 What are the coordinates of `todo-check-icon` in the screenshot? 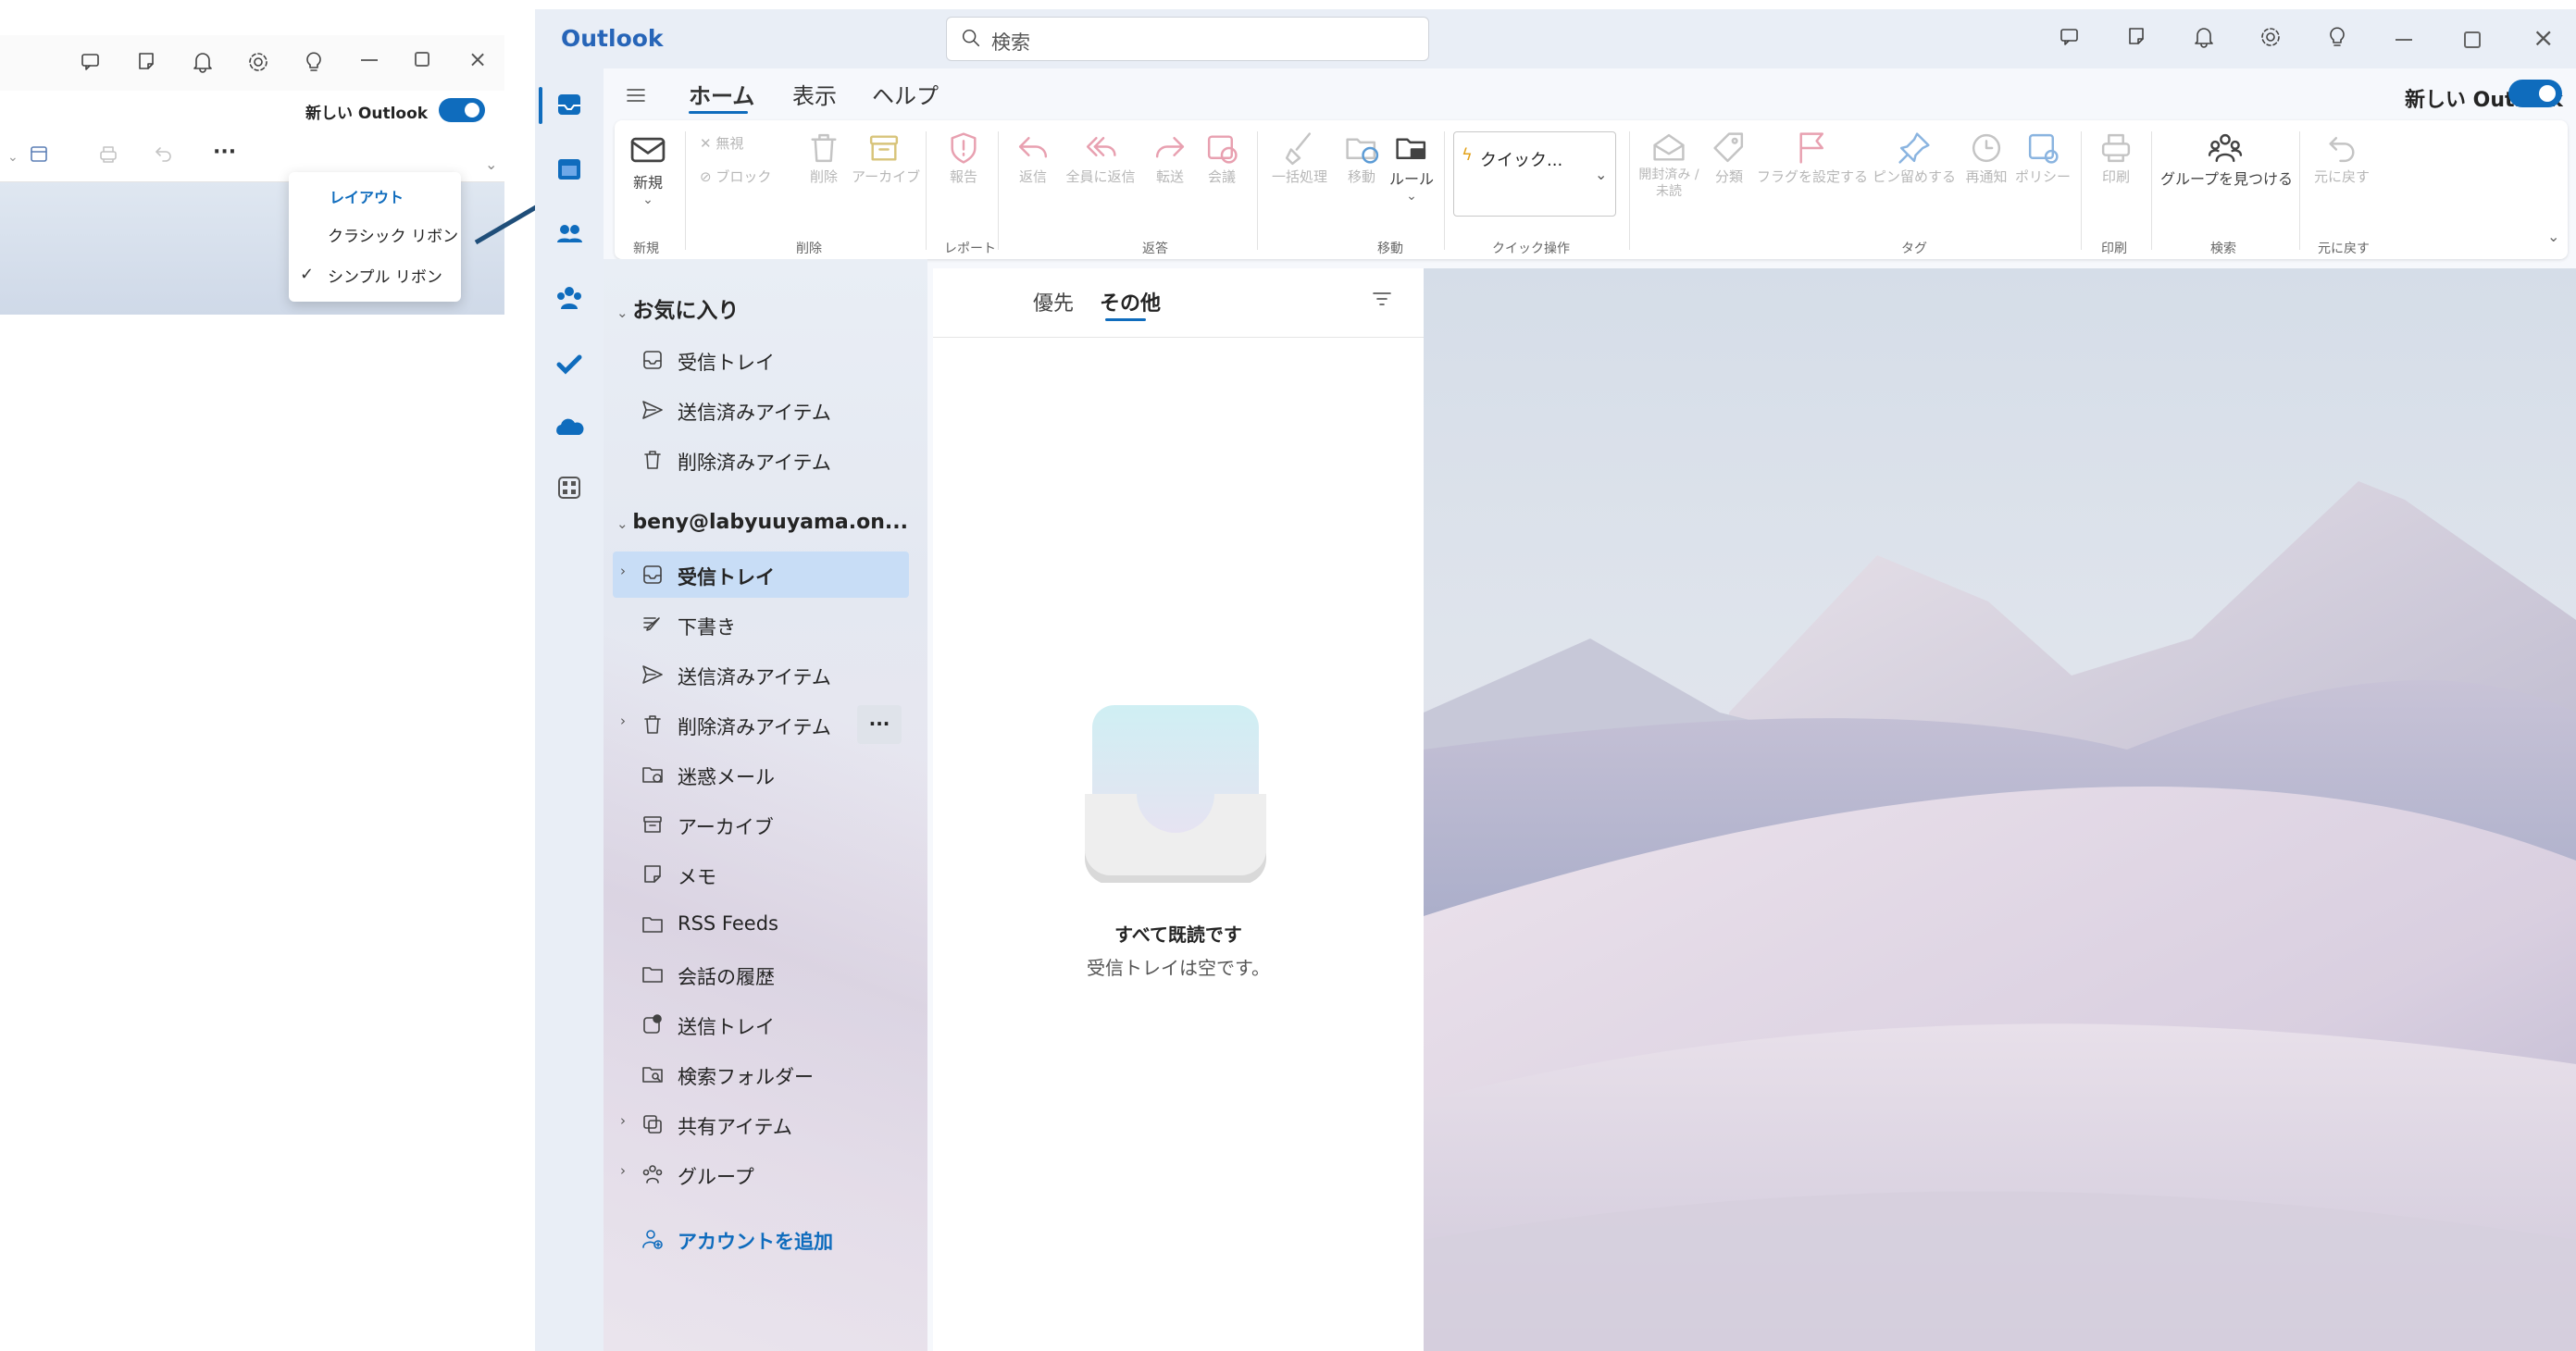 It's located at (569, 363).